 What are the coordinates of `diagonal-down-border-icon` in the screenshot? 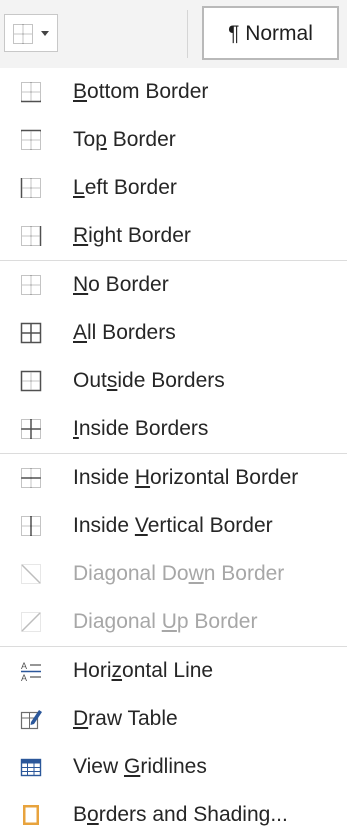 It's located at (31, 574).